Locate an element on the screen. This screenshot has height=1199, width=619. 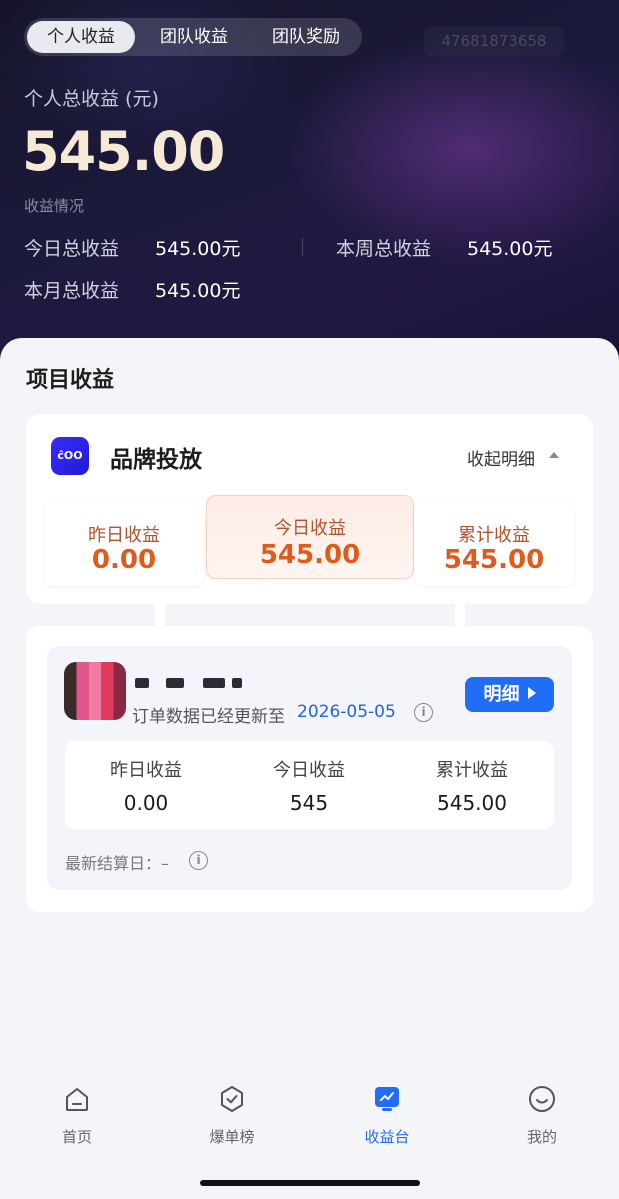
tab-team-earnings: 团队收益 is located at coordinates (194, 37).